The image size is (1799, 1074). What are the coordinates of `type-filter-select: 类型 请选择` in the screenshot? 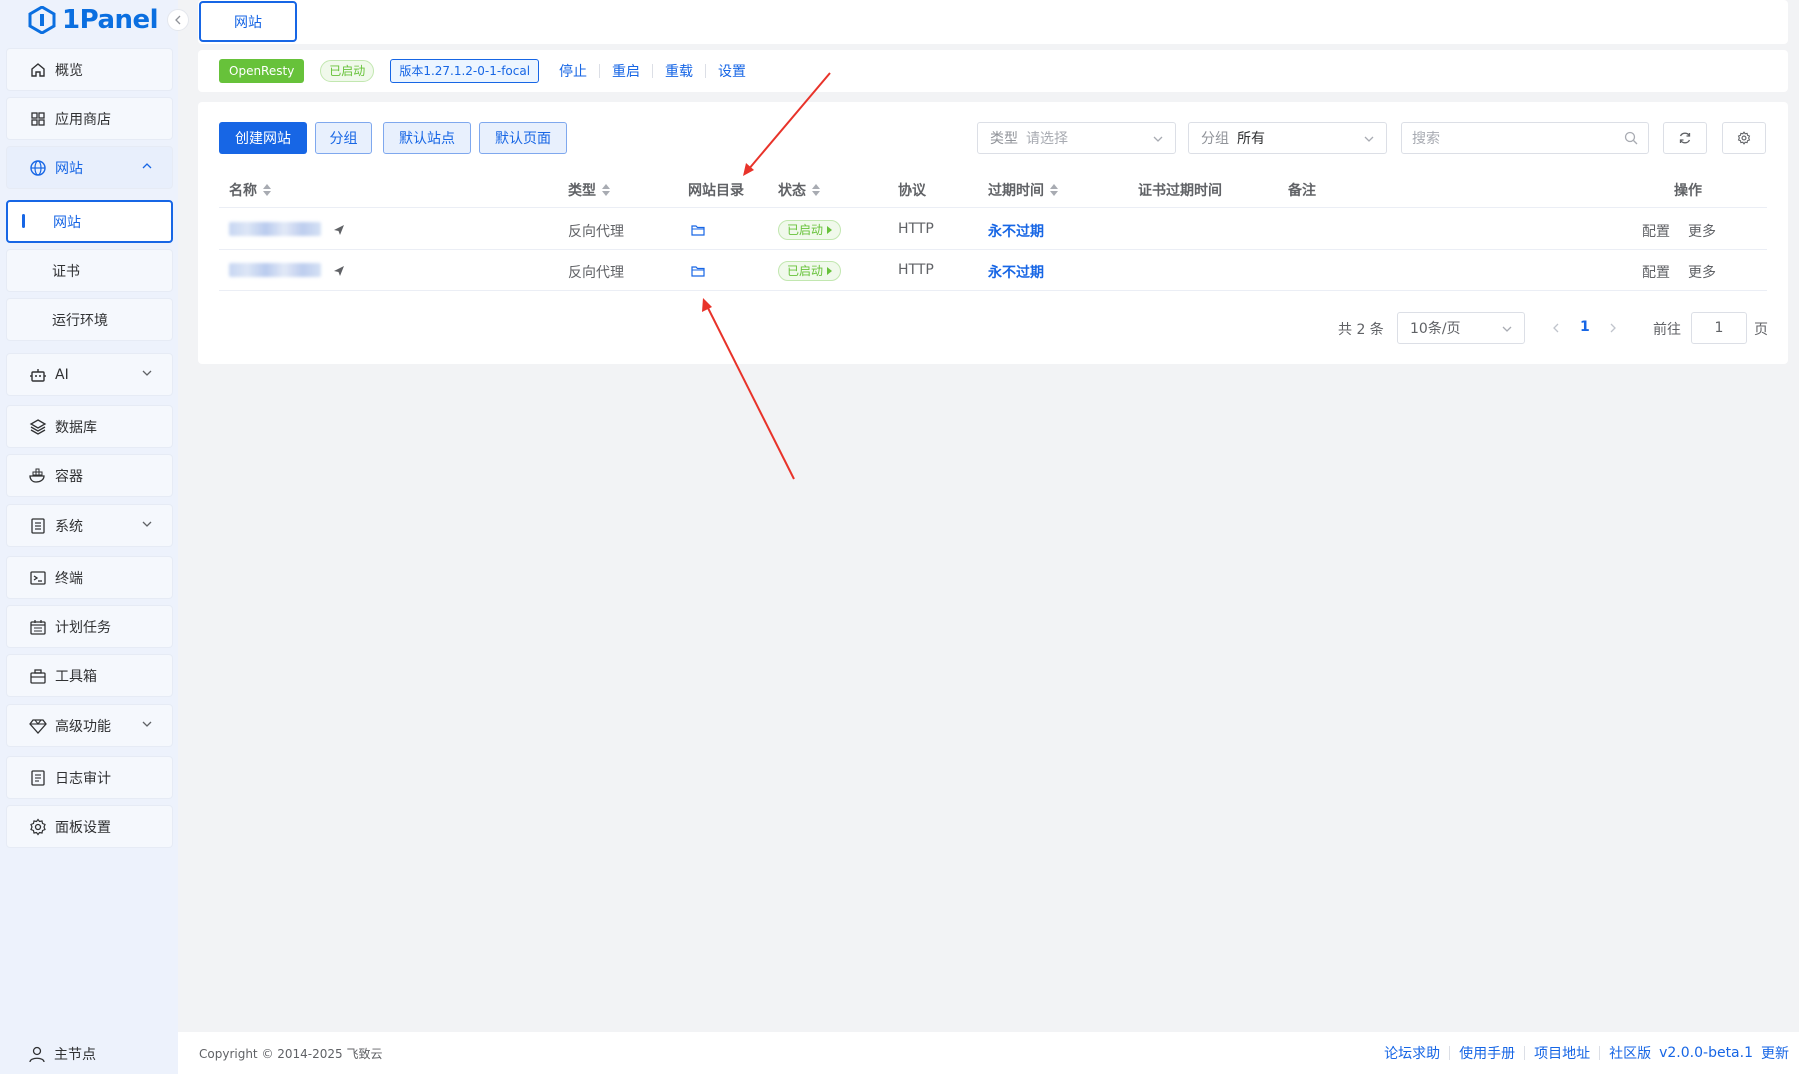 It's located at (1076, 138).